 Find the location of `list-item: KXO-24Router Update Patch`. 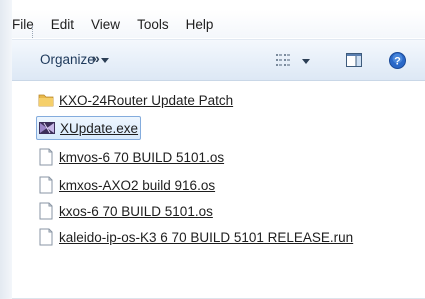

list-item: KXO-24Router Update Patch is located at coordinates (135, 100).